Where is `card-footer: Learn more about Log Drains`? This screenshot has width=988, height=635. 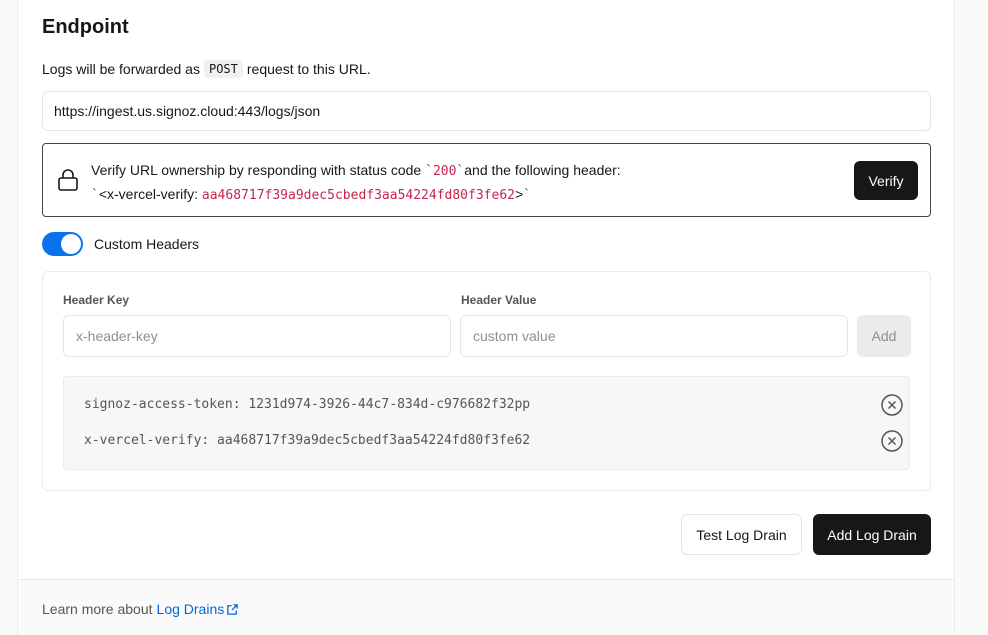 card-footer: Learn more about Log Drains is located at coordinates (486, 607).